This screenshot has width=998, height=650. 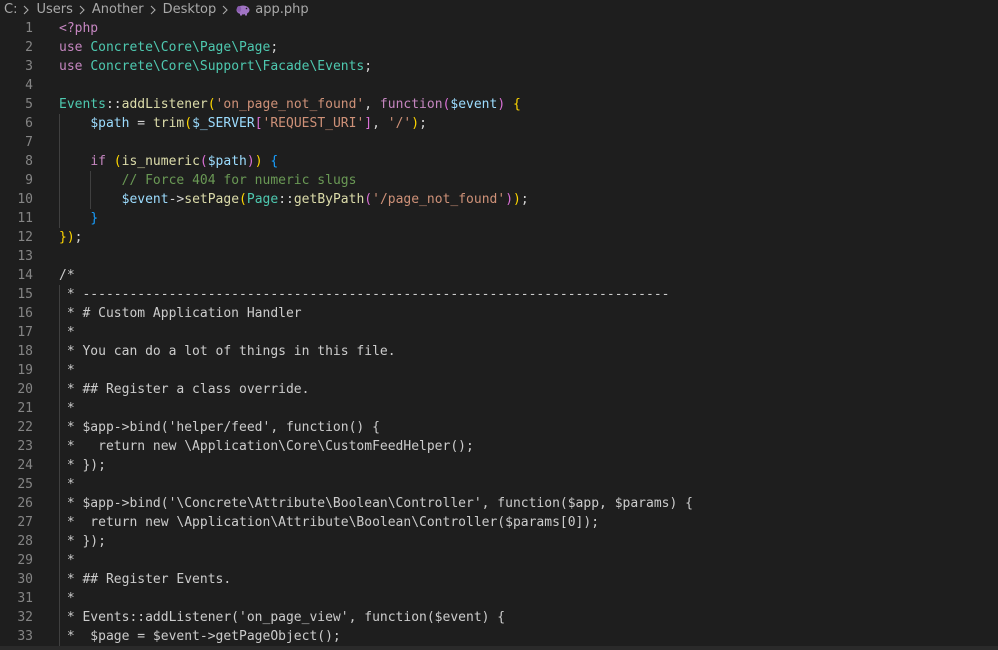 I want to click on code-text: * $app->bind('helper/feed', function() {, so click(x=219, y=427).